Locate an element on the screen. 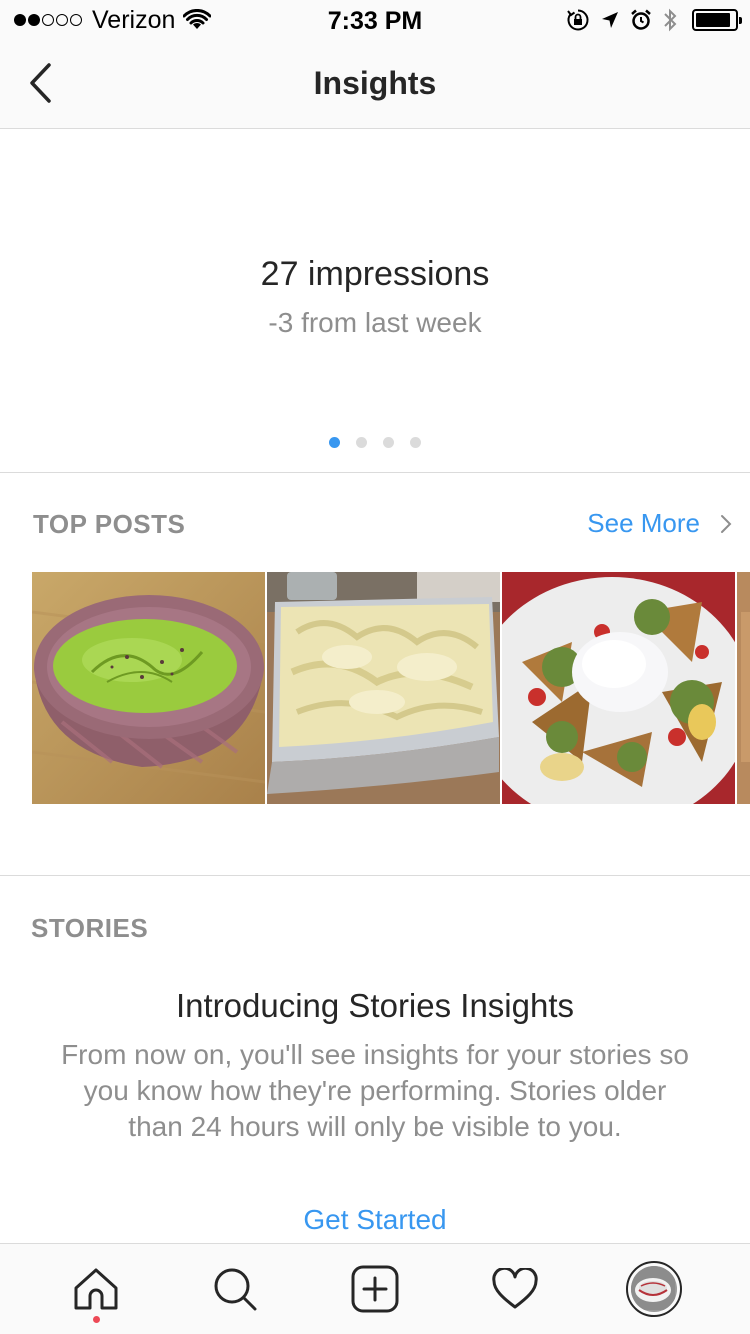 This screenshot has height=1334, width=750. post-thumbnail-ice-cream is located at coordinates (383, 688).